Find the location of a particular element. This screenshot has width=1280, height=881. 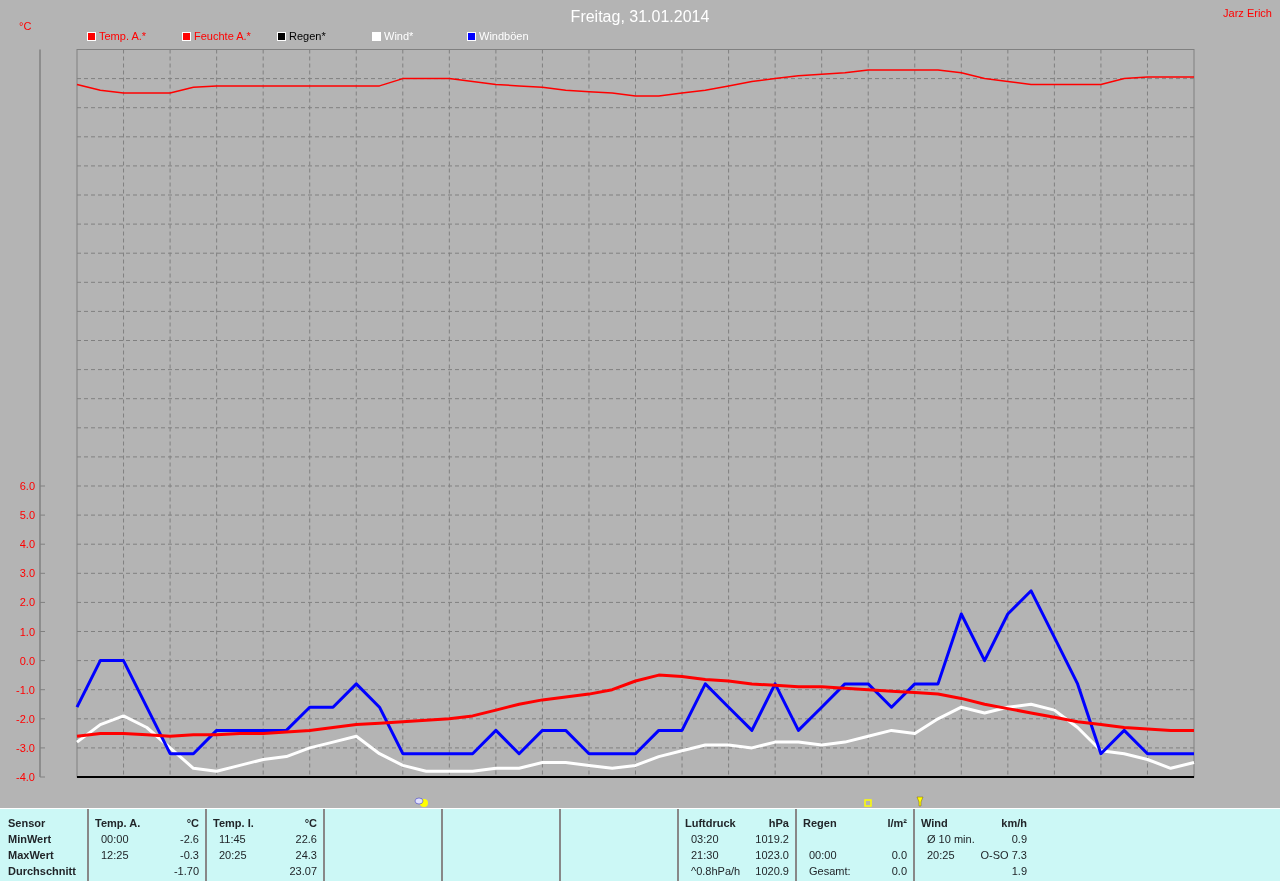

value-cell-text: -1.70 is located at coordinates (186, 871).